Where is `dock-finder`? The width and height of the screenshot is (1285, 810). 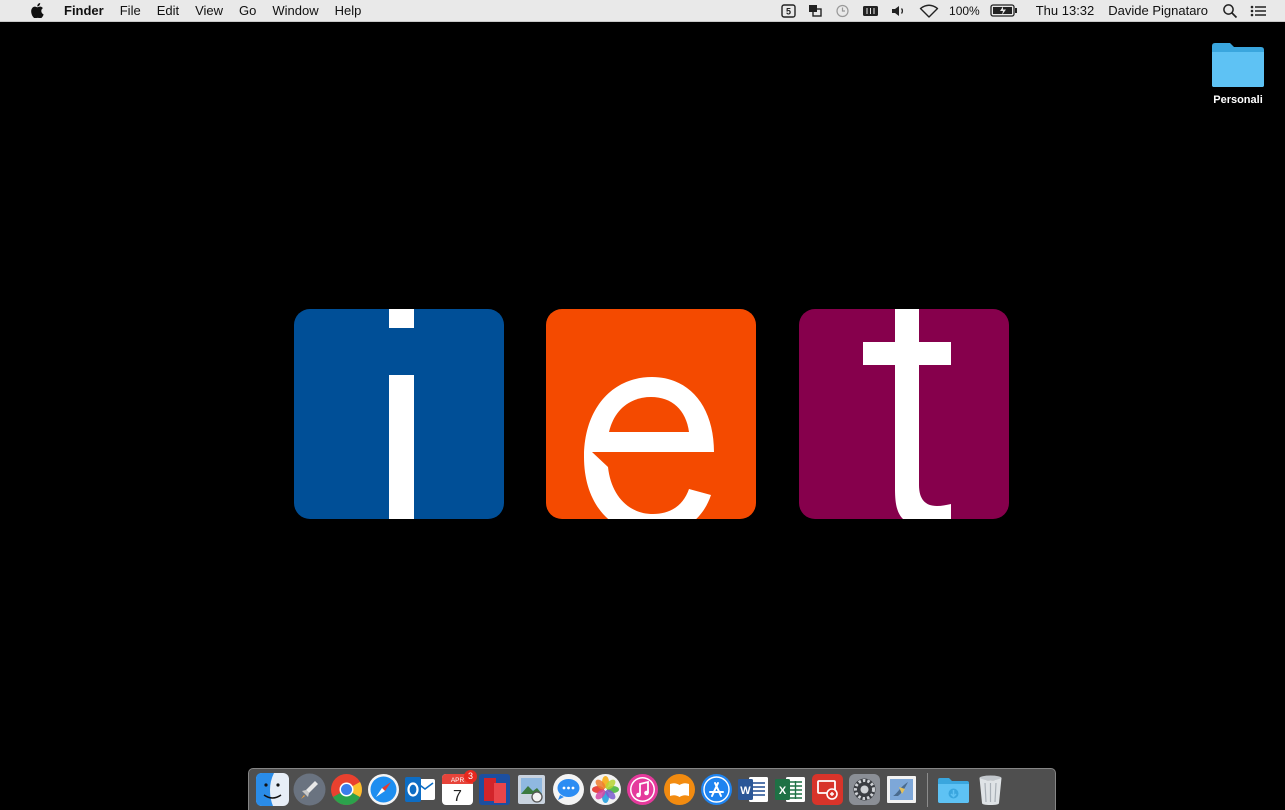 dock-finder is located at coordinates (272, 789).